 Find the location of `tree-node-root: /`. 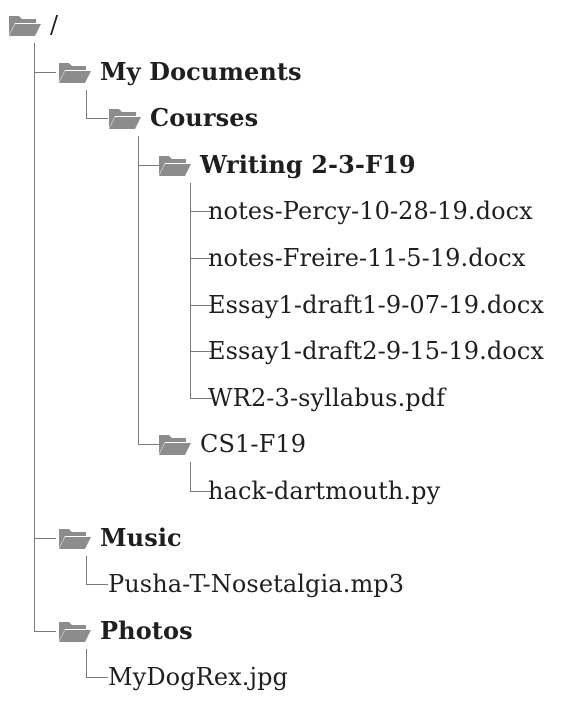

tree-node-root: / is located at coordinates (33, 25).